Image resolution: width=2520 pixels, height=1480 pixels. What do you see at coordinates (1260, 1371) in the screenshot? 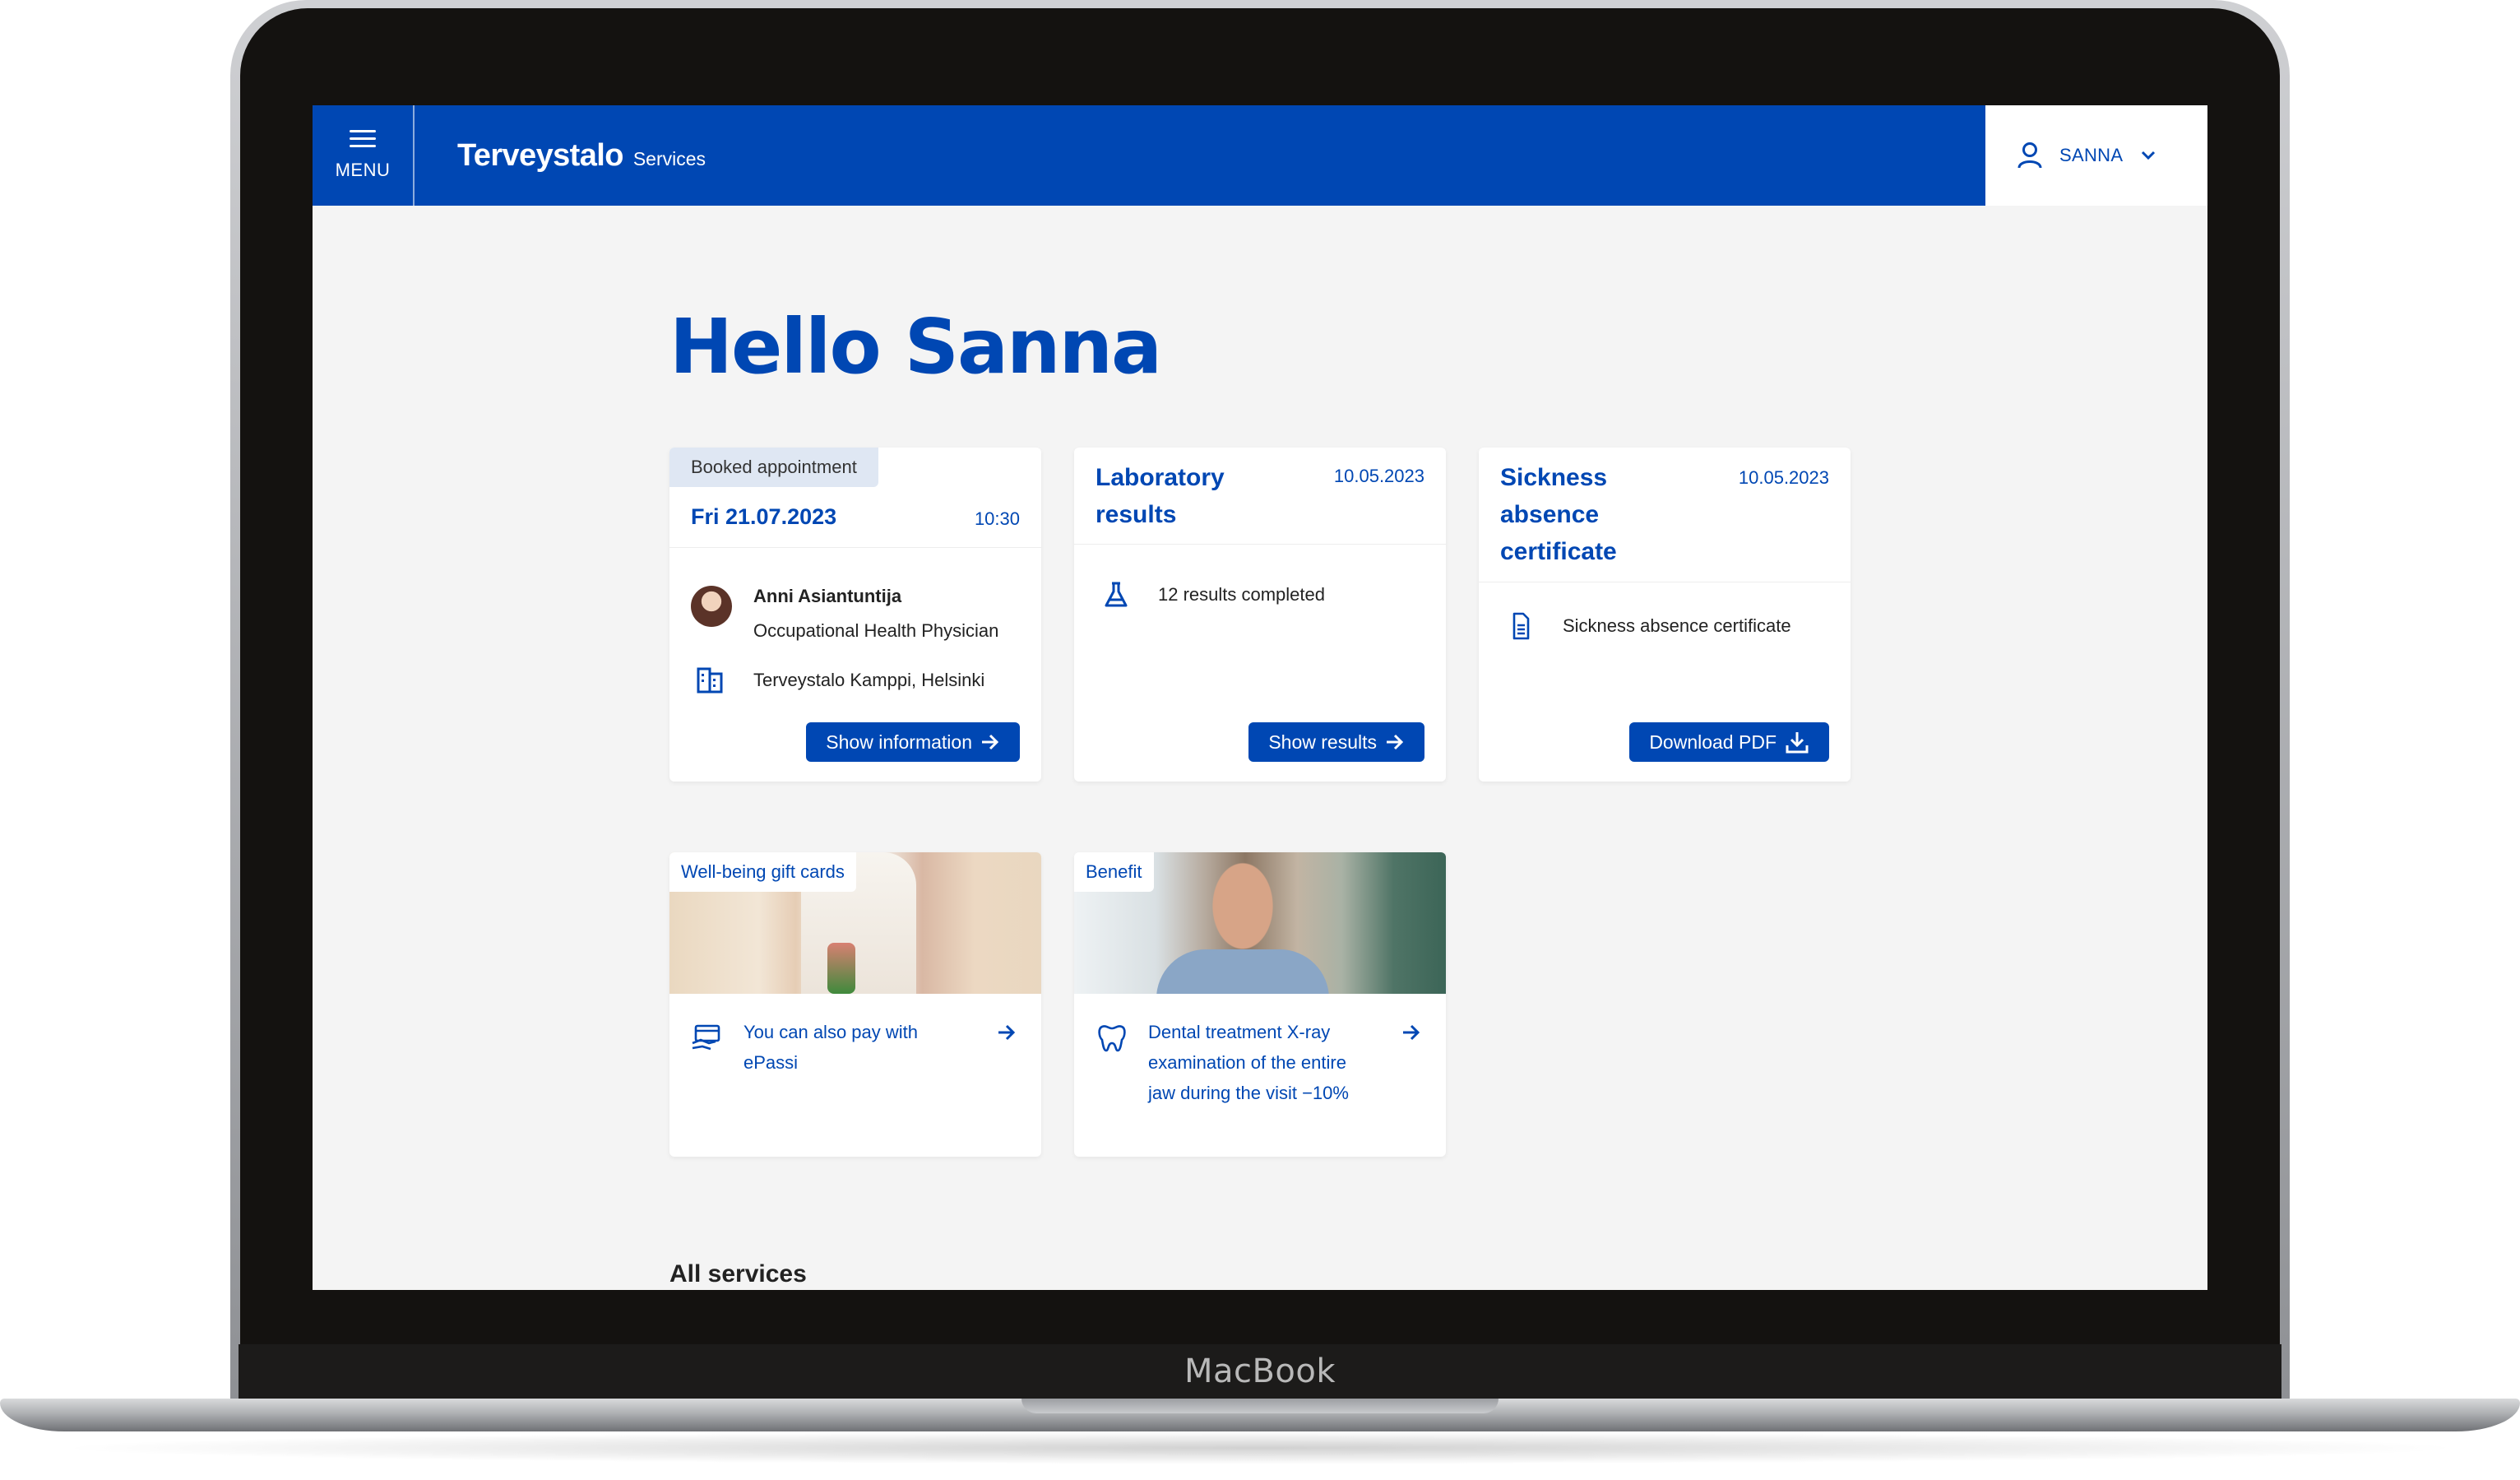
I see `device-brand-label: MacBook` at bounding box center [1260, 1371].